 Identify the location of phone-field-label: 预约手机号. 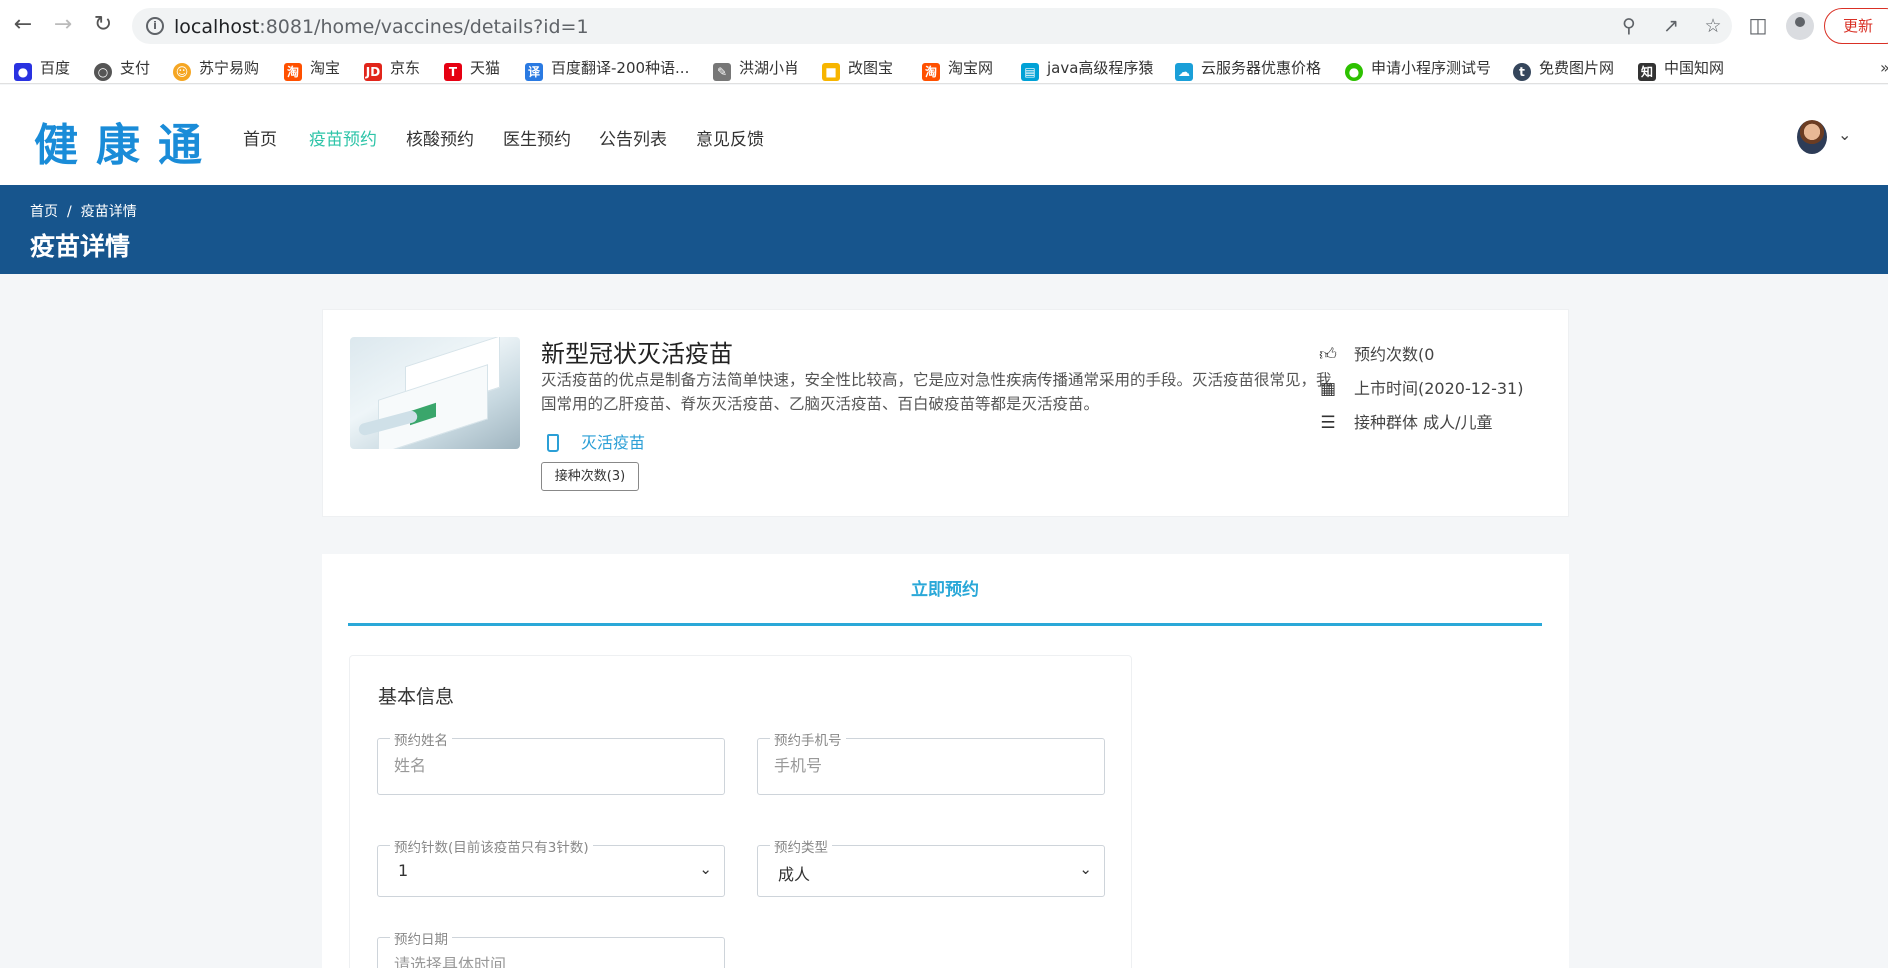
(808, 739).